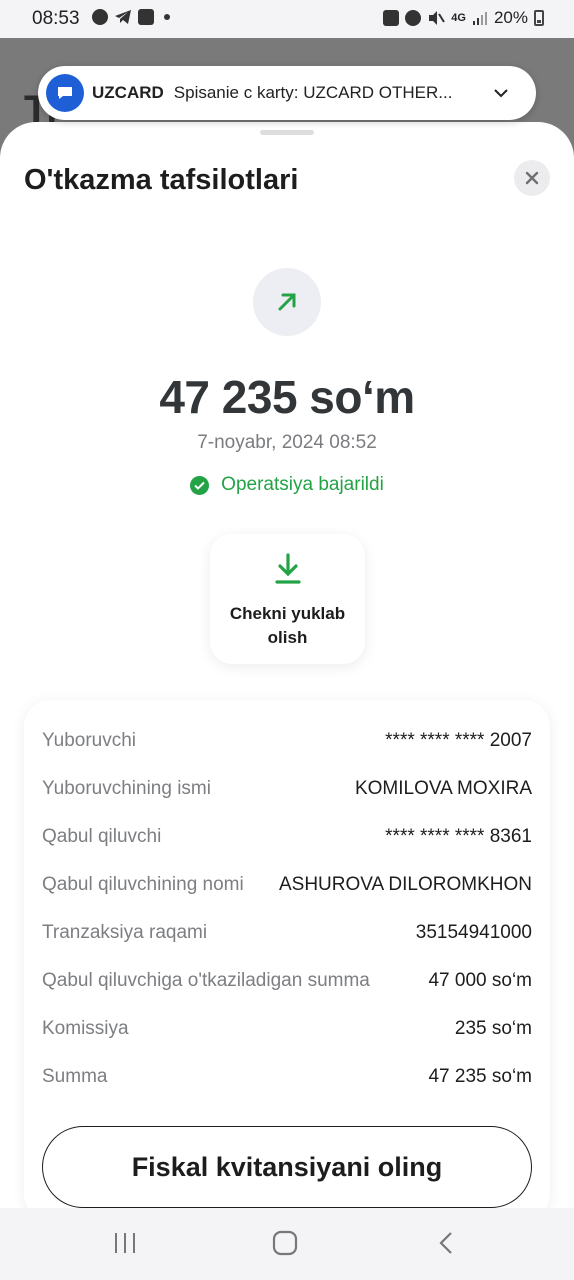 The width and height of the screenshot is (574, 1280). I want to click on uzcard-app-icon, so click(65, 93).